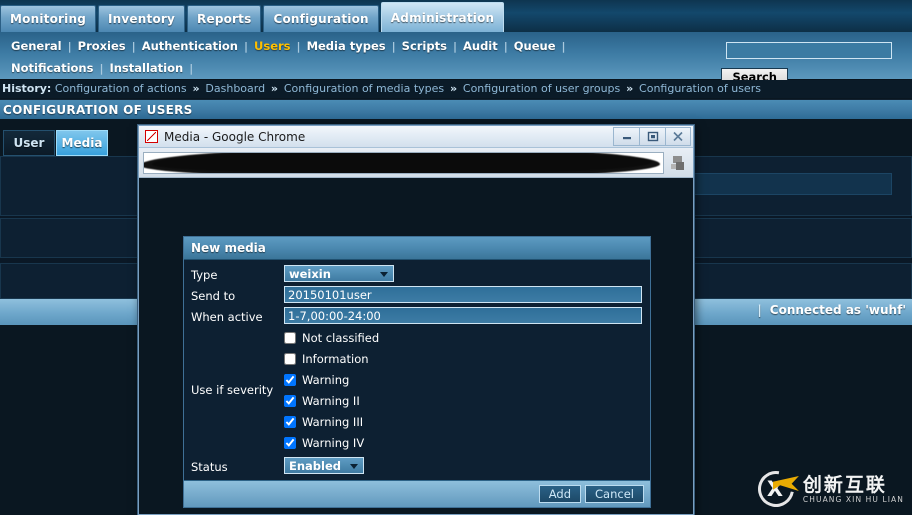  I want to click on field-row-when-active: When active, so click(417, 315).